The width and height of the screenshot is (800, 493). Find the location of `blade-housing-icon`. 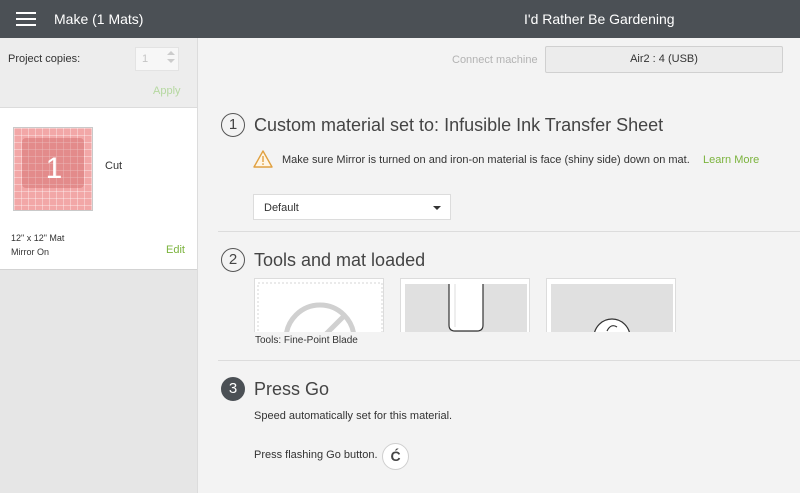

blade-housing-icon is located at coordinates (466, 308).